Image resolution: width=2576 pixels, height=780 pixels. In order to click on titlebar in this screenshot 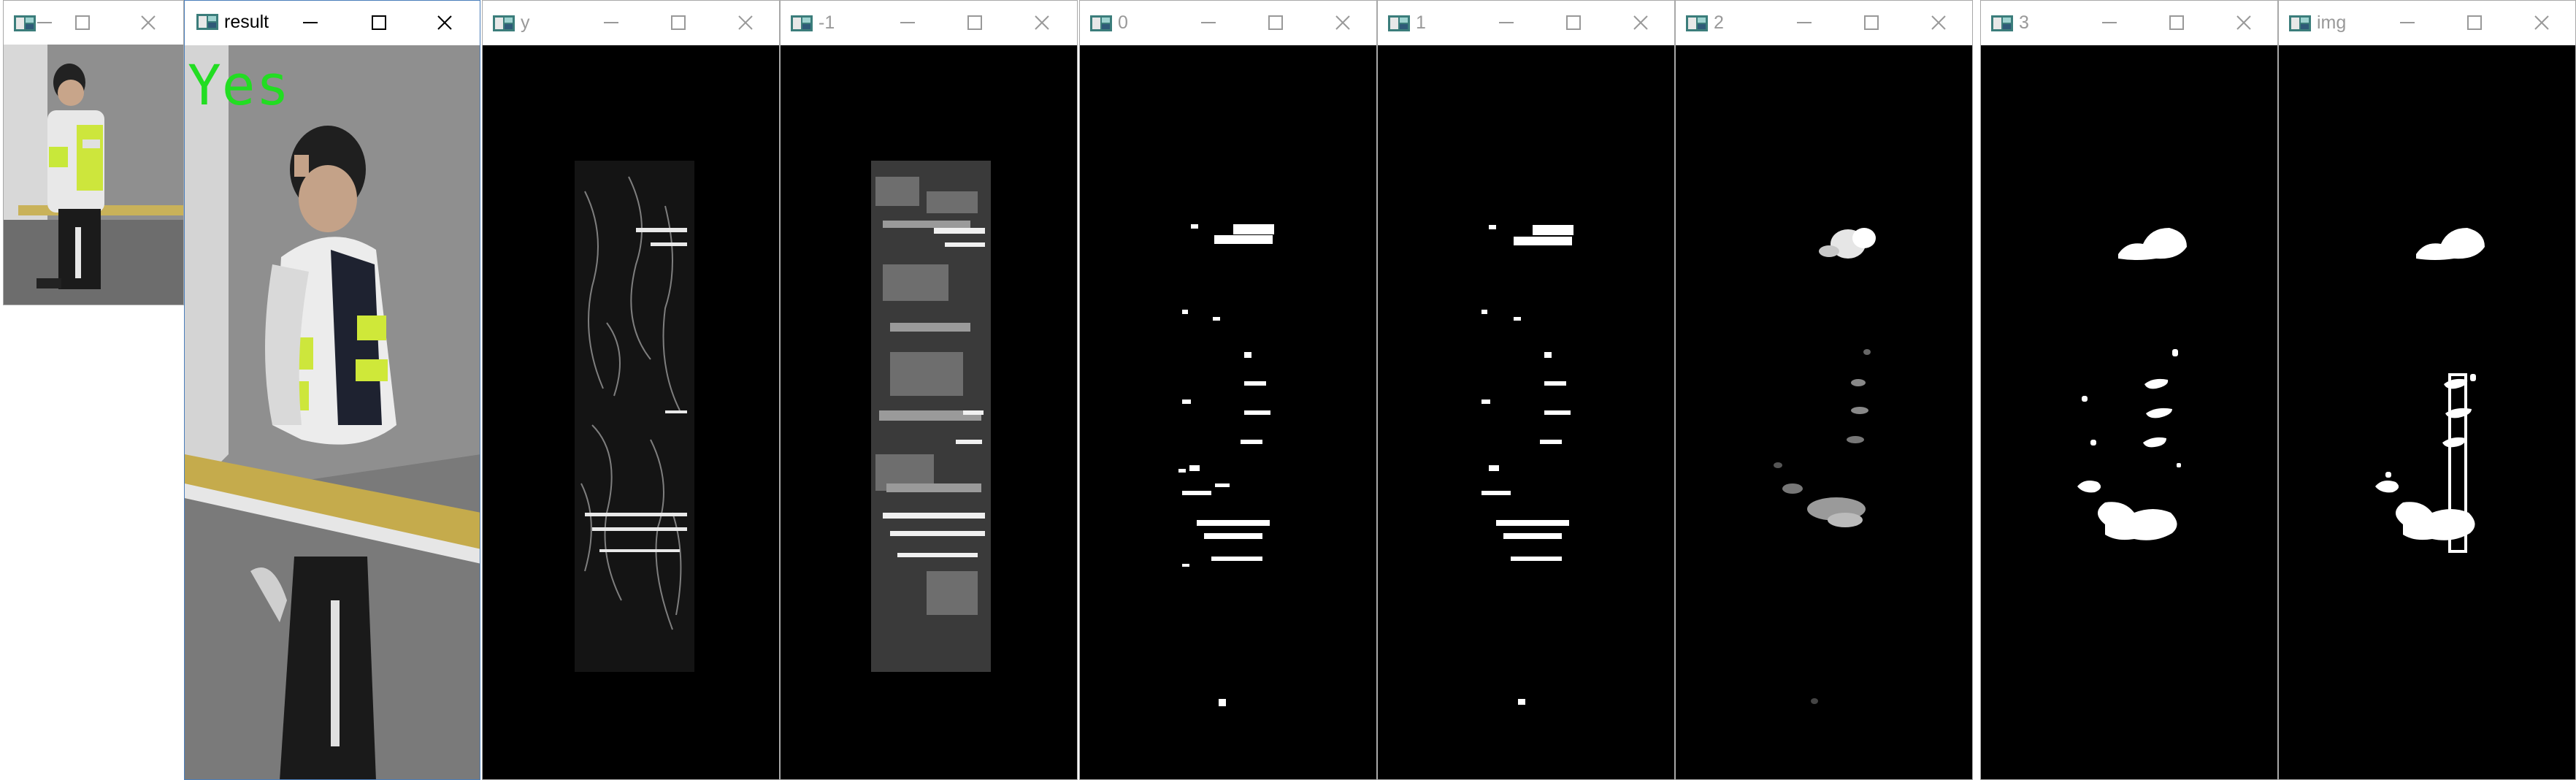, I will do `click(93, 23)`.